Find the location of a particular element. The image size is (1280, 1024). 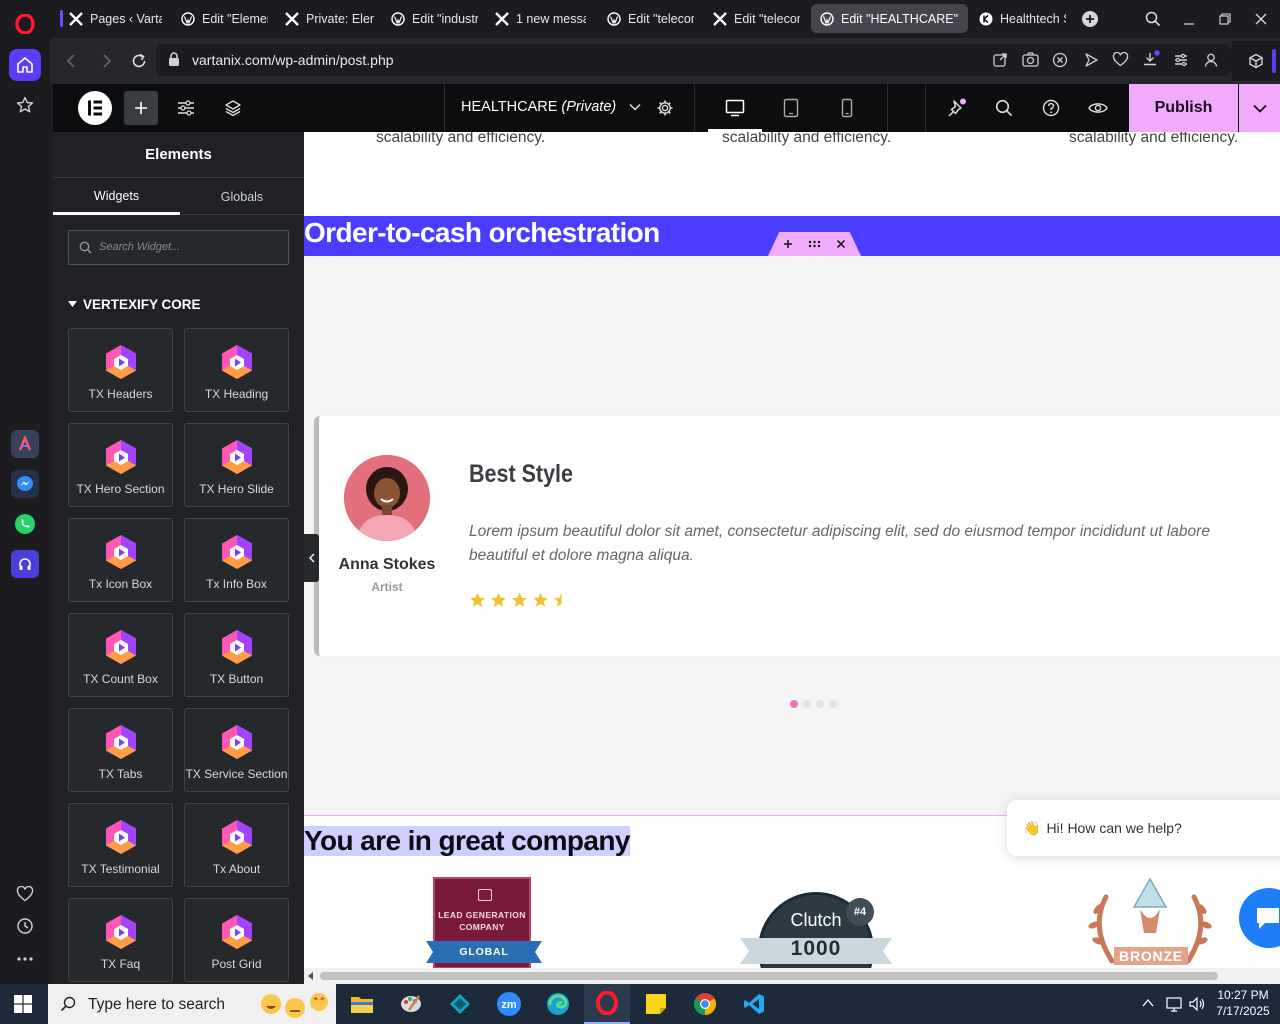

widget-item: Tx About is located at coordinates (236, 845).